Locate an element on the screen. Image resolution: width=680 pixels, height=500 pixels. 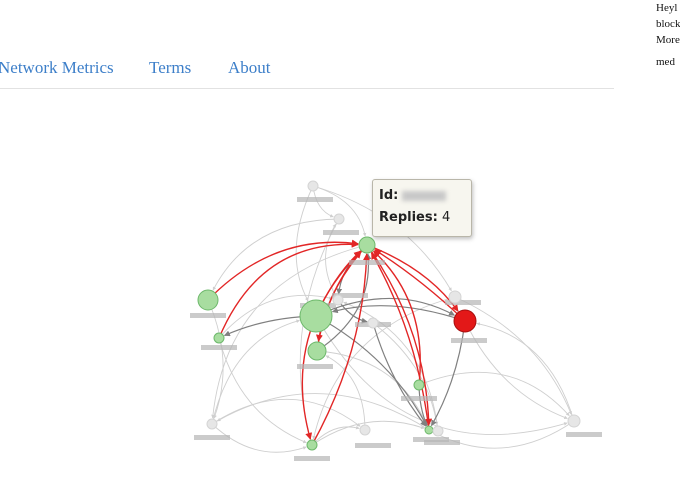
graph-node-n6 is located at coordinates (465, 321).